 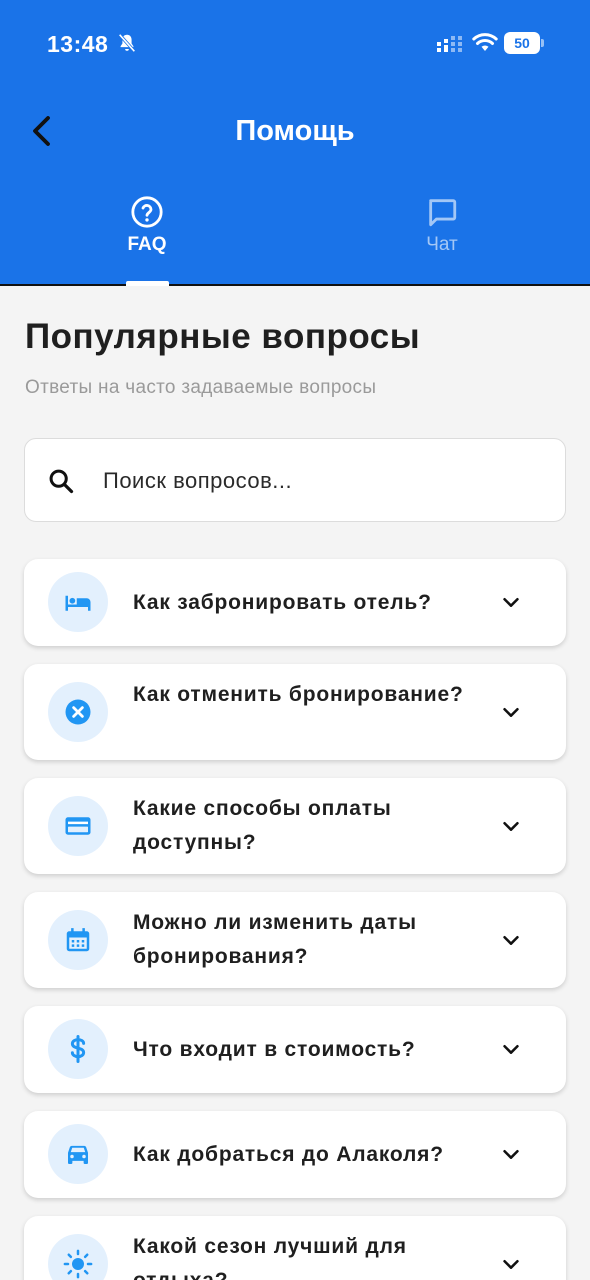 I want to click on faq-item-change-dates: Можно ли изменить даты бронирования?, so click(x=295, y=940).